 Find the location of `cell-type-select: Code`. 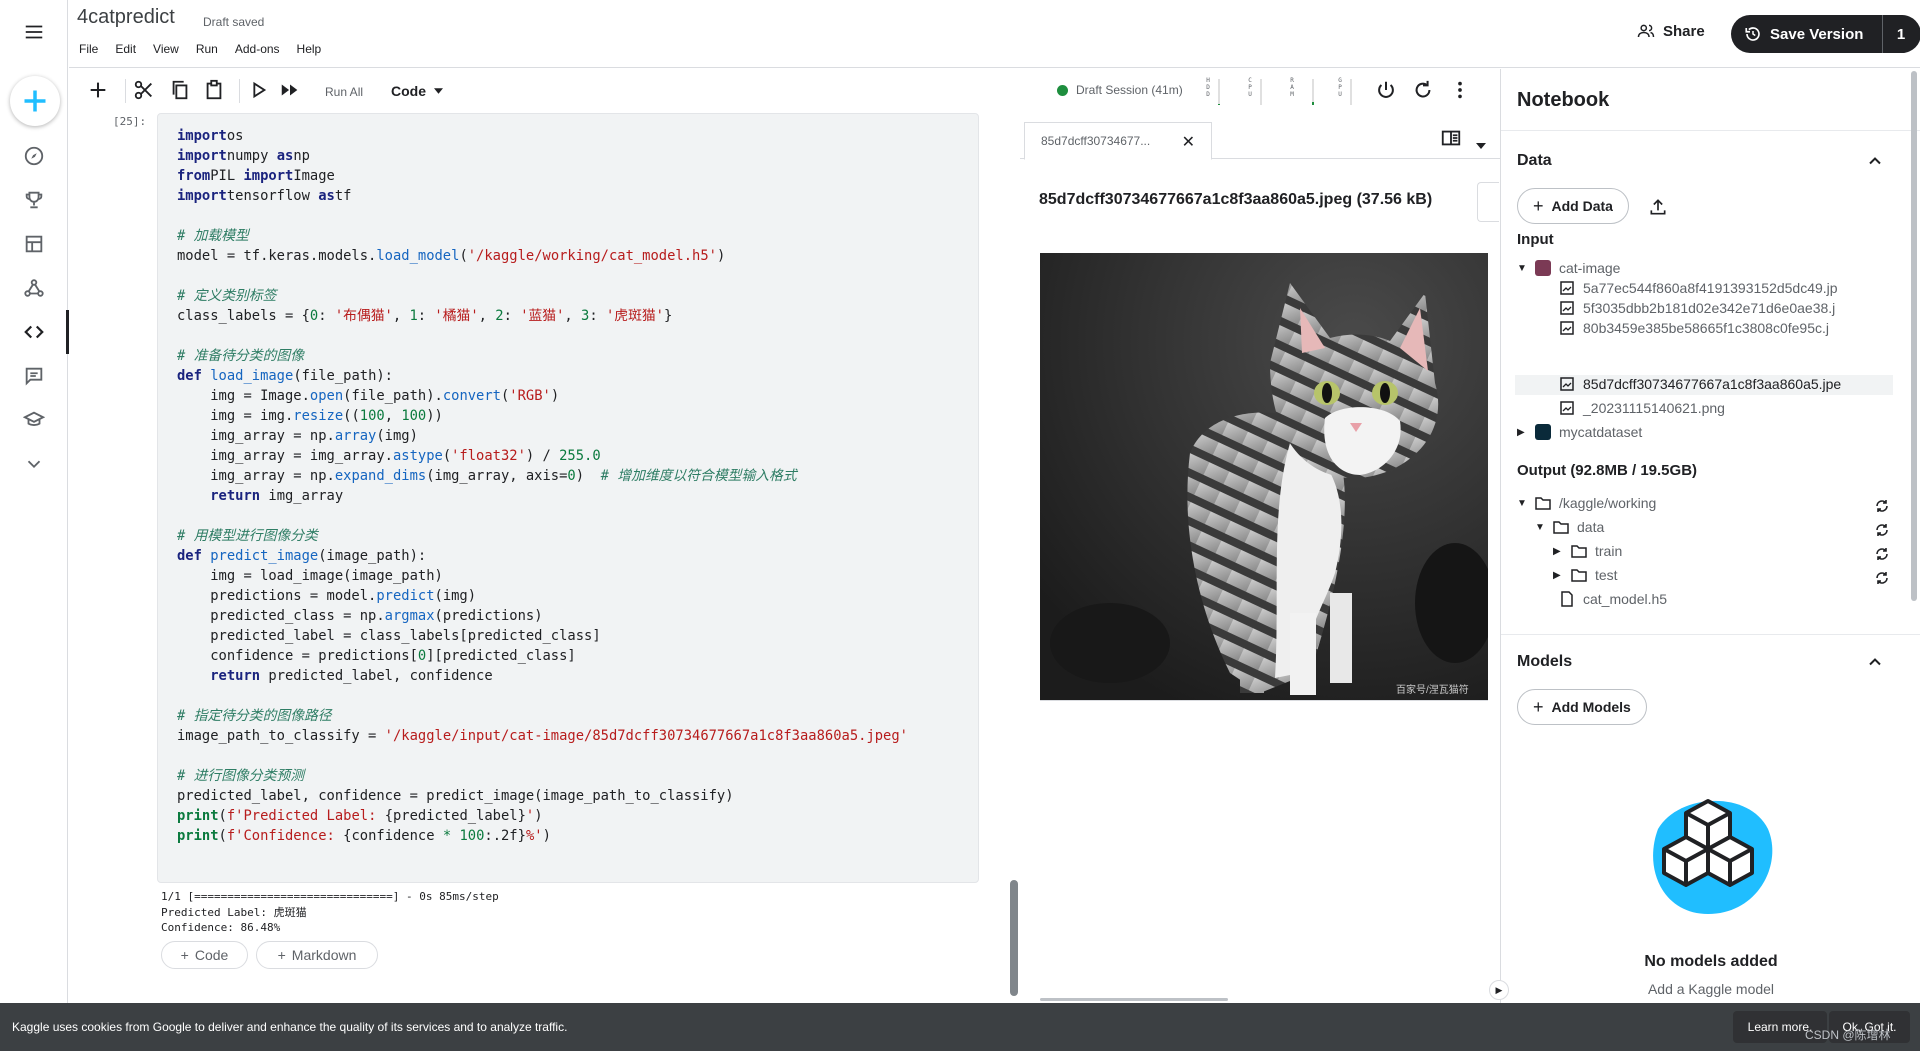

cell-type-select: Code is located at coordinates (417, 91).